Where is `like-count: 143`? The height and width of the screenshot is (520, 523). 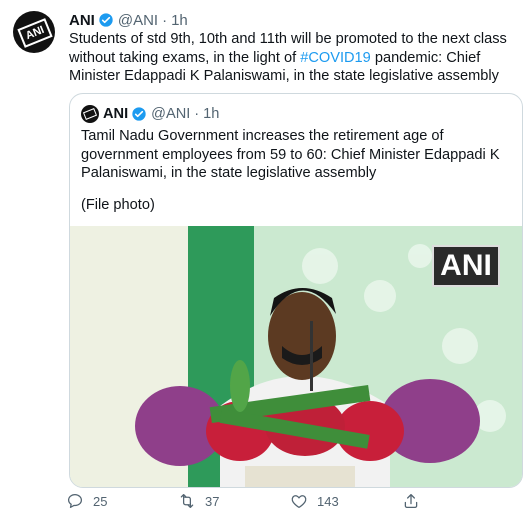
like-count: 143 is located at coordinates (328, 501).